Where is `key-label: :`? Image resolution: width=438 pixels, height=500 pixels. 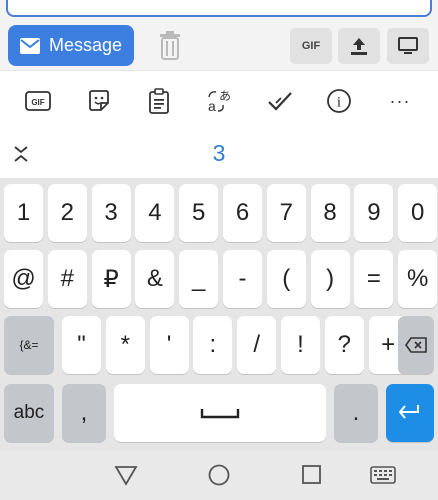 key-label: : is located at coordinates (213, 344).